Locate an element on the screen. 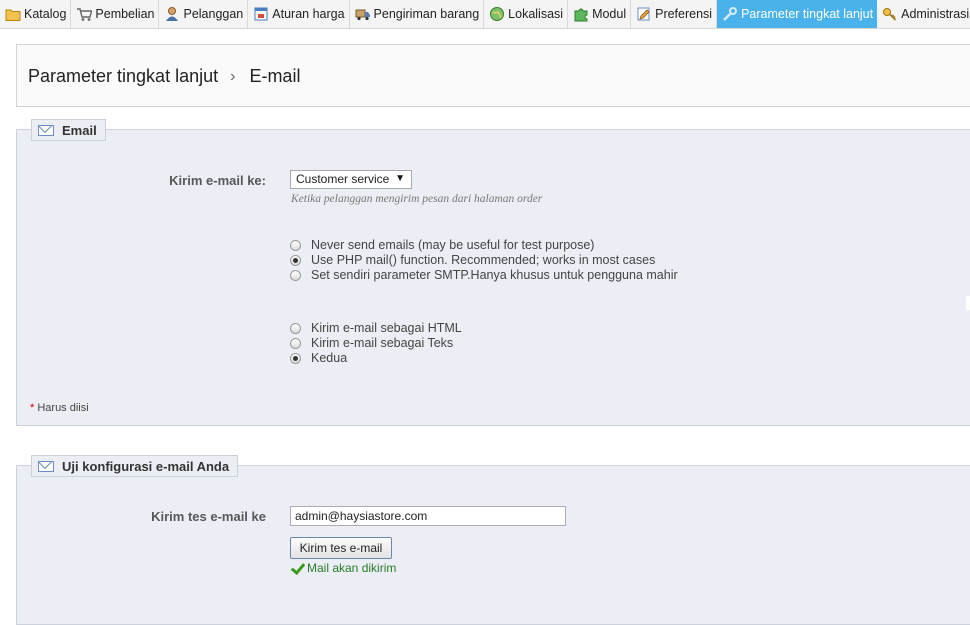  required-star: * is located at coordinates (32, 408).